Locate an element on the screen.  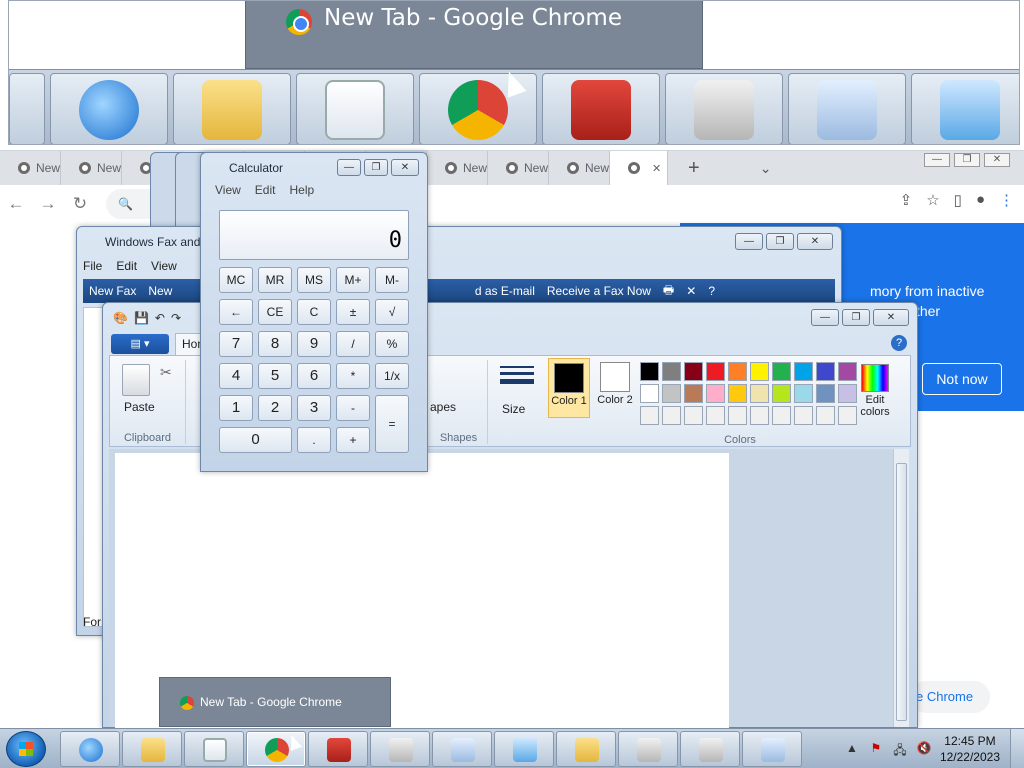
reload-icon: ↻ is located at coordinates (80, 204).